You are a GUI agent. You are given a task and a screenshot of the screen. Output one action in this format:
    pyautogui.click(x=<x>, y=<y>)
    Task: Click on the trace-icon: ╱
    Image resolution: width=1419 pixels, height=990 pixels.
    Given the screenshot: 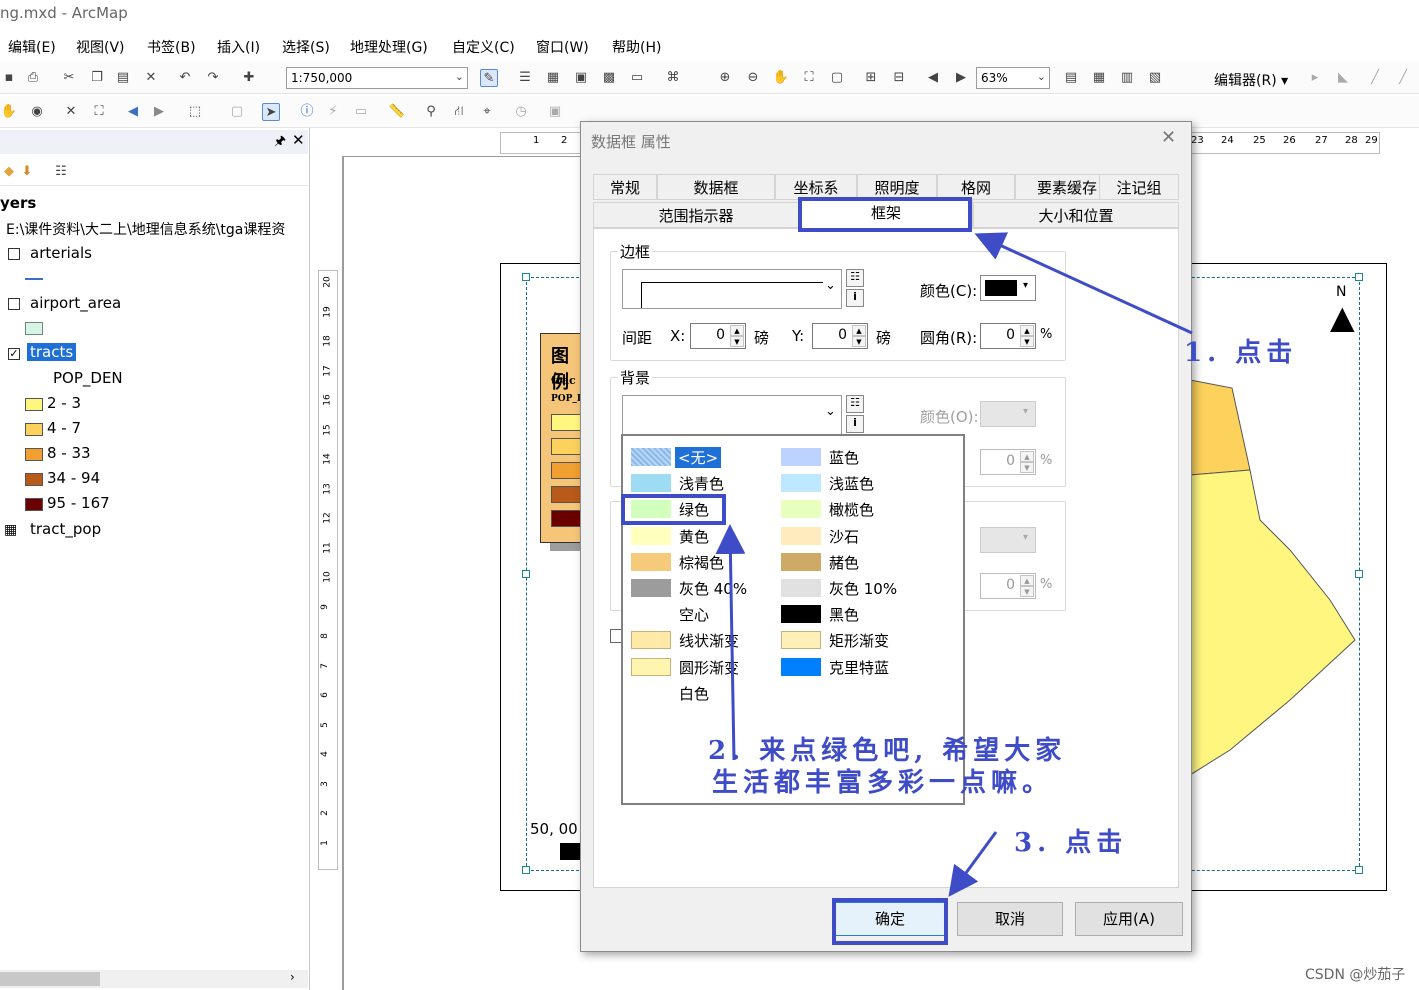 What is the action you would take?
    pyautogui.click(x=1403, y=78)
    